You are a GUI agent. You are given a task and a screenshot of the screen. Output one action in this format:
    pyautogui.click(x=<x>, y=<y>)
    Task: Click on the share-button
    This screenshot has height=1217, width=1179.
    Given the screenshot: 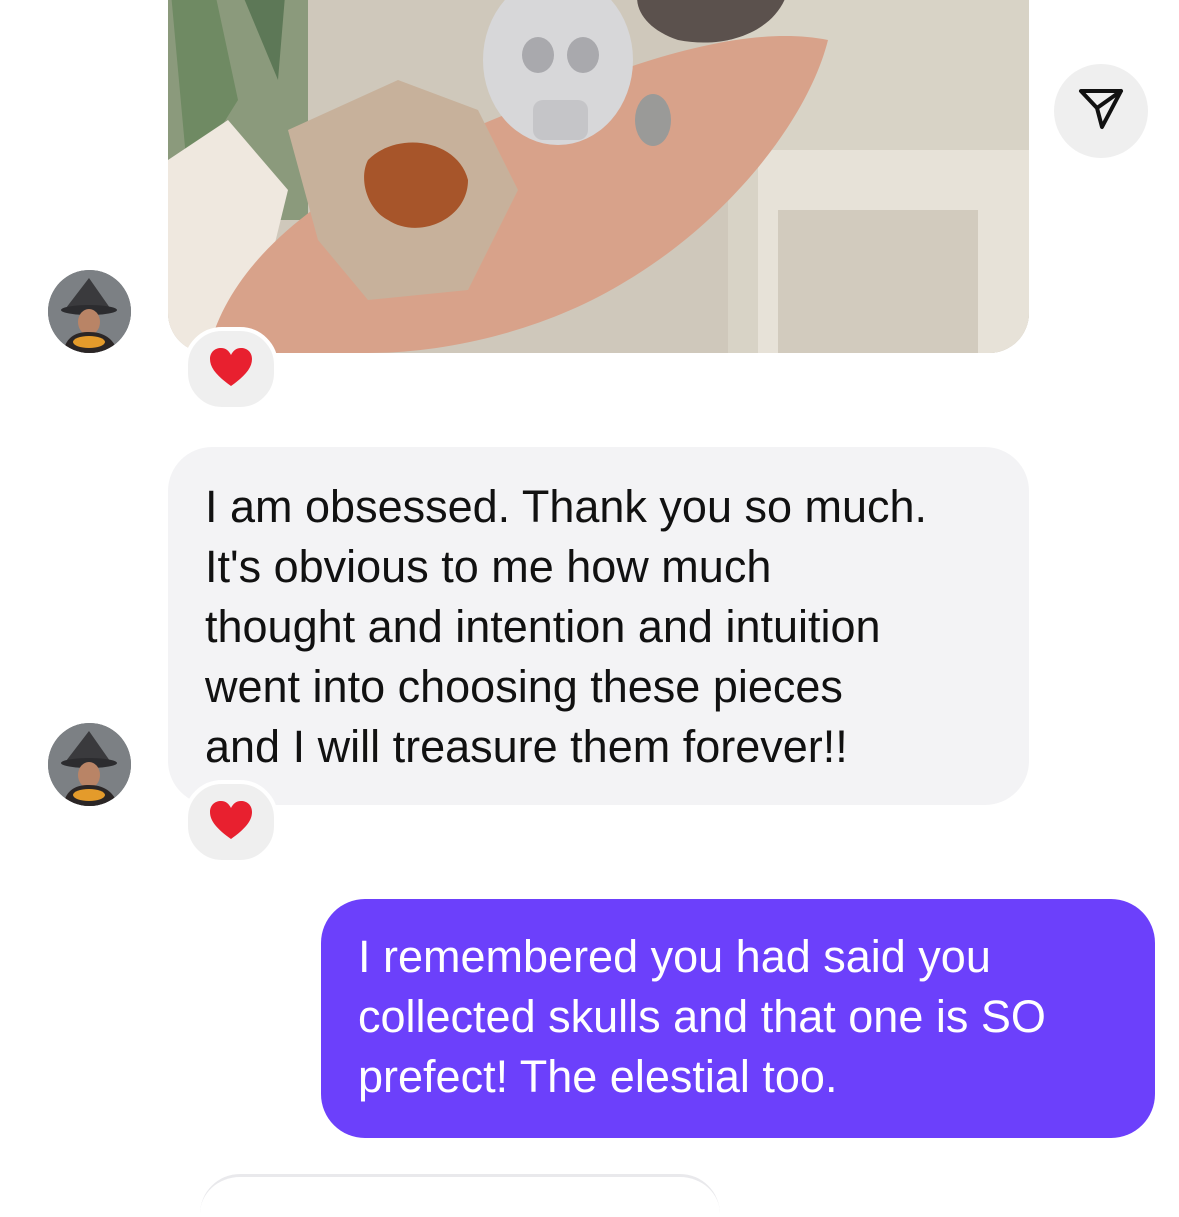 What is the action you would take?
    pyautogui.click(x=1101, y=111)
    